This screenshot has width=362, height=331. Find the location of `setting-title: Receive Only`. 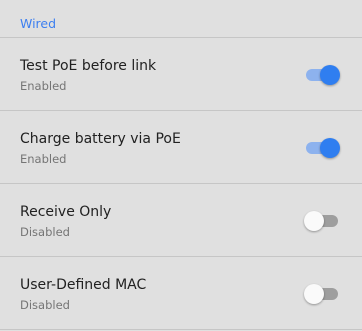

setting-title: Receive Only is located at coordinates (66, 212).